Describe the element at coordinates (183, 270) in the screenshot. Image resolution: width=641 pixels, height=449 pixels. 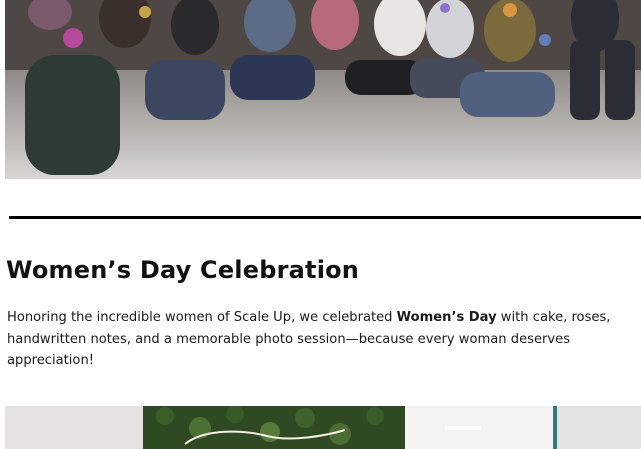
I see `section-title: Women’s Day Celebration` at that location.